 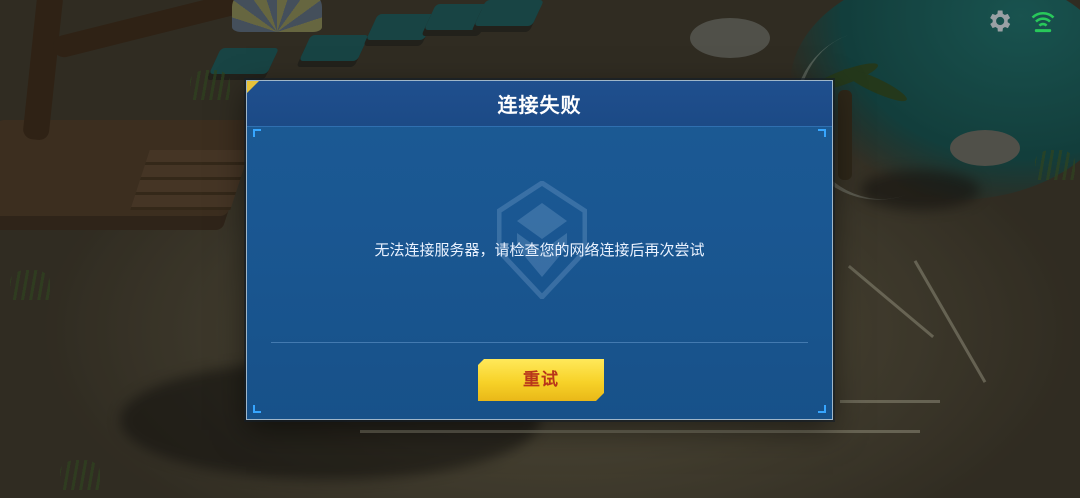 I want to click on dialog-header: 连接失败, so click(x=539, y=104).